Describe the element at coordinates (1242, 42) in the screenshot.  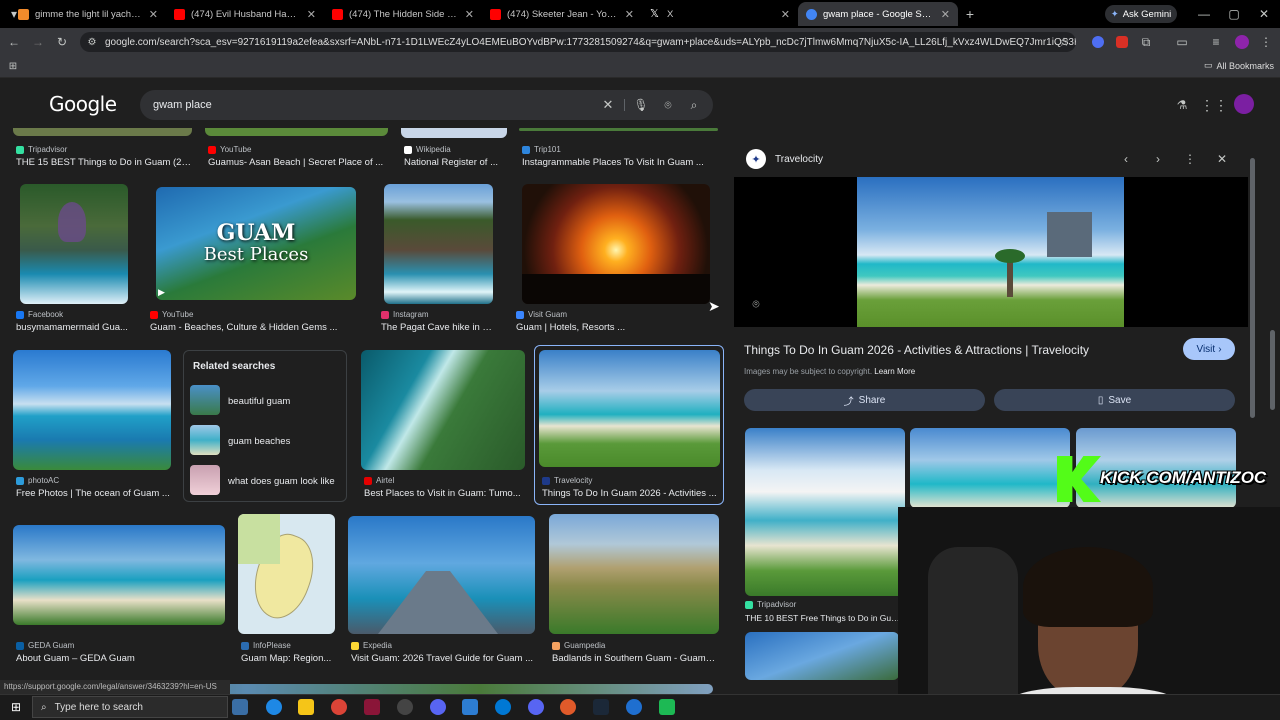
I see `profile-avatar` at that location.